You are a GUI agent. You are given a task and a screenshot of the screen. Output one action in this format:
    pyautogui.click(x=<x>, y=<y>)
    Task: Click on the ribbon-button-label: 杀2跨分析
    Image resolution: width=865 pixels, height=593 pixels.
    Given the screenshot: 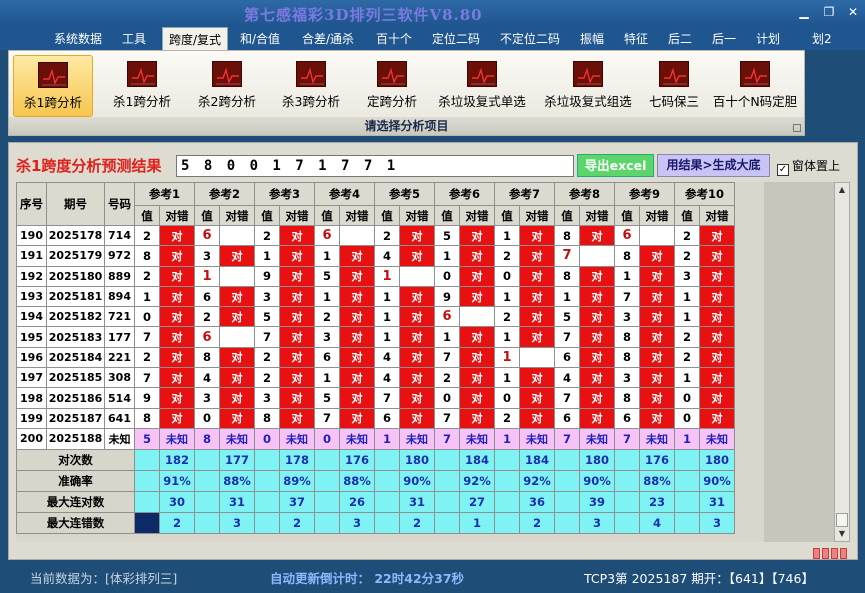 What is the action you would take?
    pyautogui.click(x=227, y=101)
    